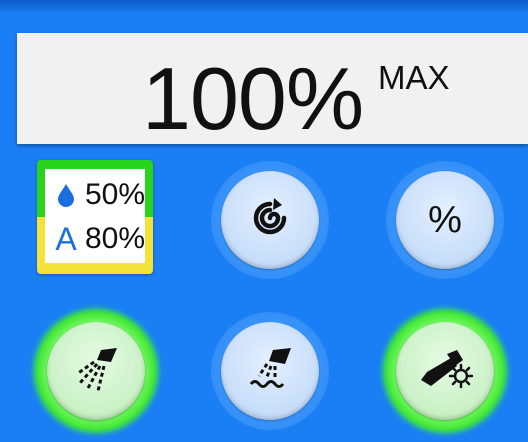 This screenshot has width=528, height=442. What do you see at coordinates (264, 5) in the screenshot?
I see `top-bar` at bounding box center [264, 5].